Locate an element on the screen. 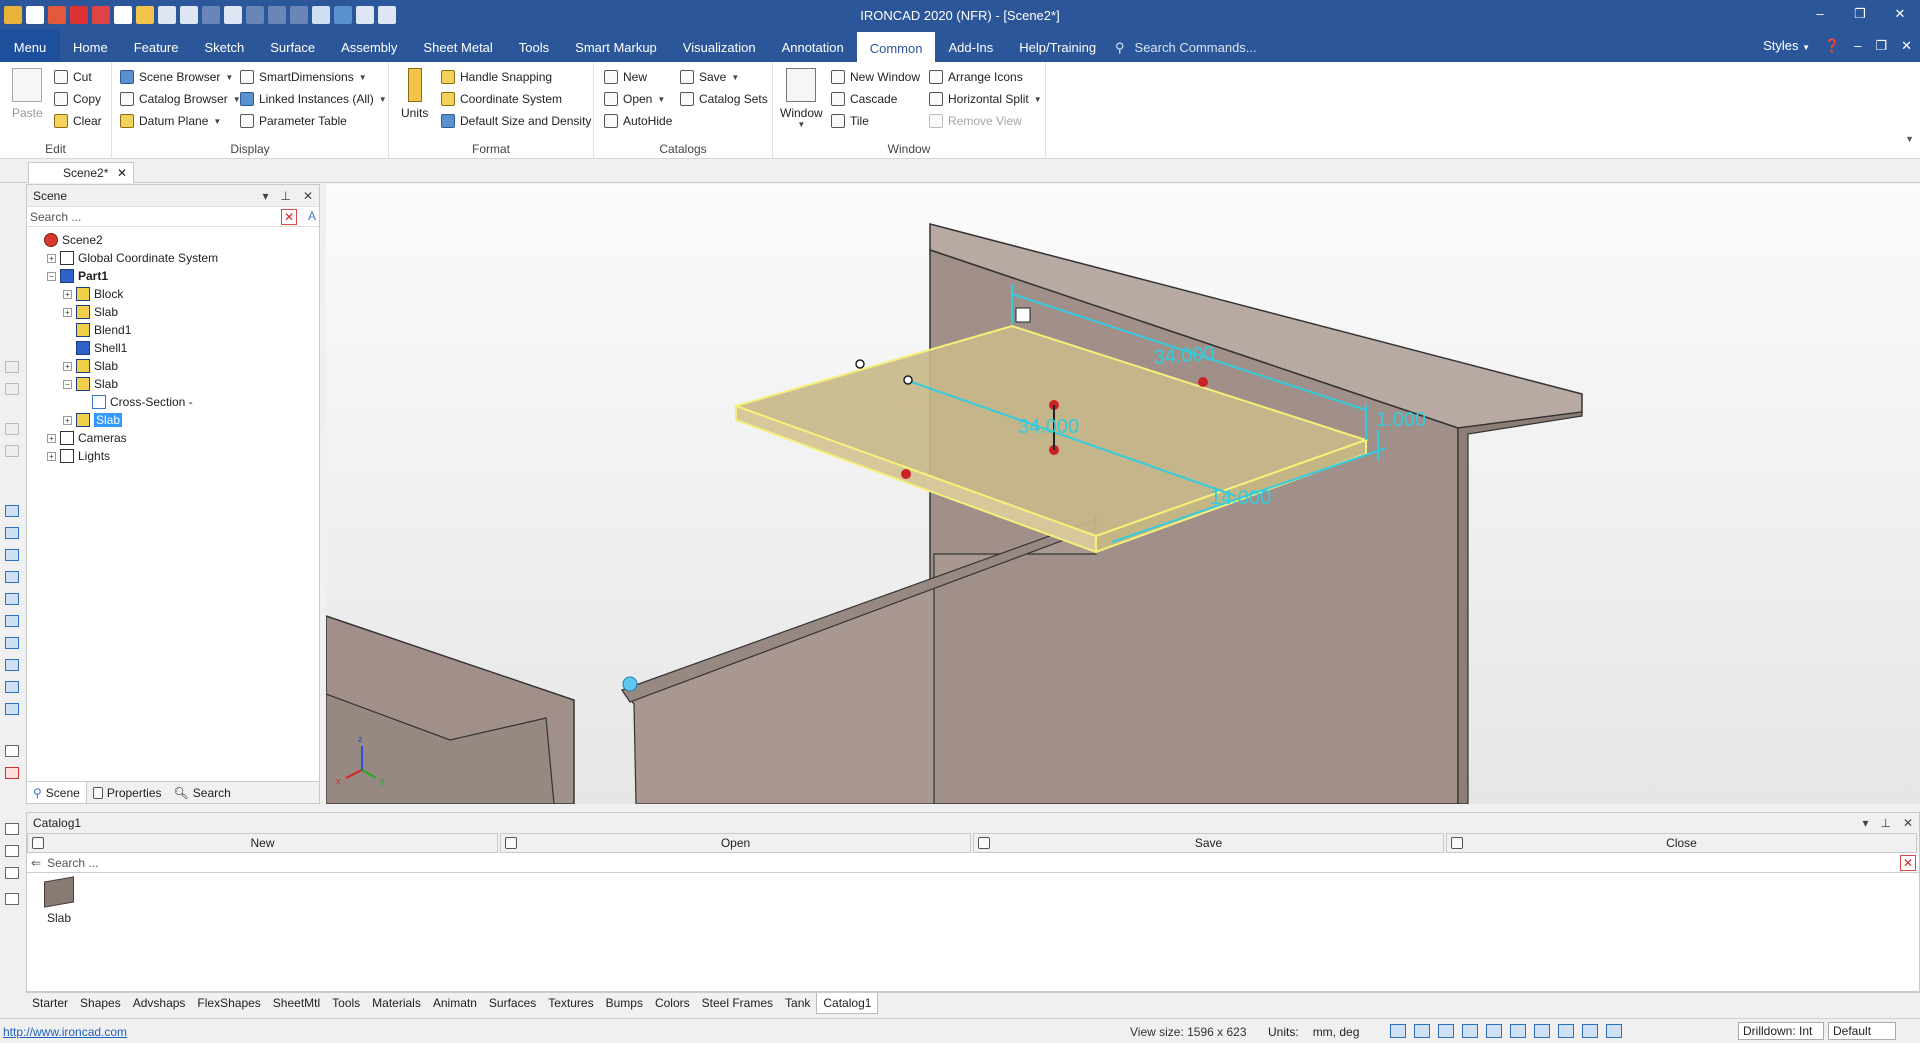  catalog-tab-bumps: Bumps is located at coordinates (624, 1003).